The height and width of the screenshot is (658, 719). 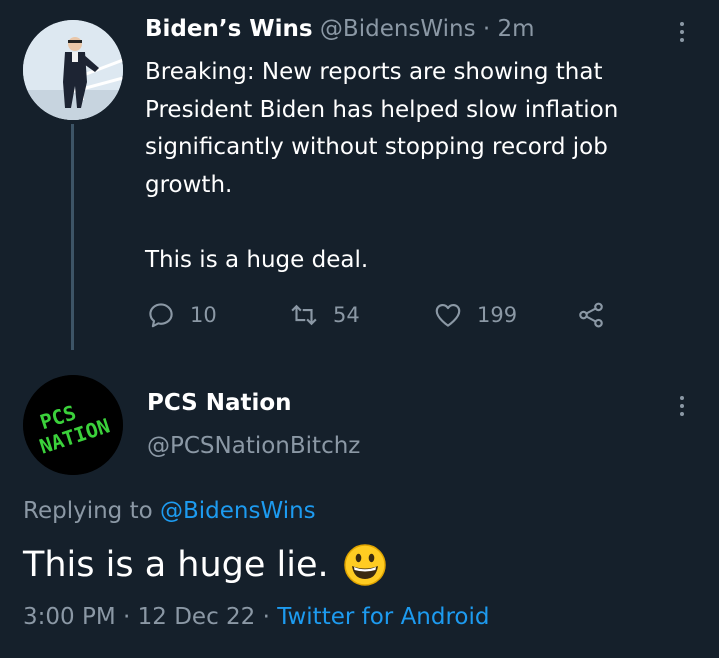 What do you see at coordinates (238, 511) in the screenshot?
I see `replying-handle-link: @BidensWins` at bounding box center [238, 511].